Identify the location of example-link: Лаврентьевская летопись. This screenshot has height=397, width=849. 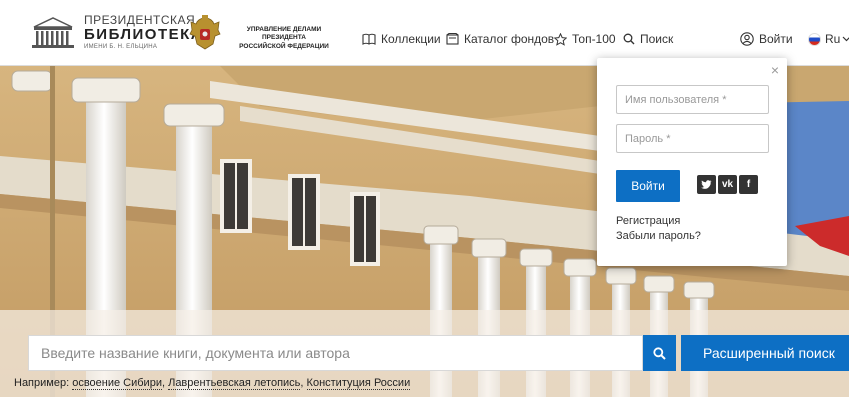
(234, 383).